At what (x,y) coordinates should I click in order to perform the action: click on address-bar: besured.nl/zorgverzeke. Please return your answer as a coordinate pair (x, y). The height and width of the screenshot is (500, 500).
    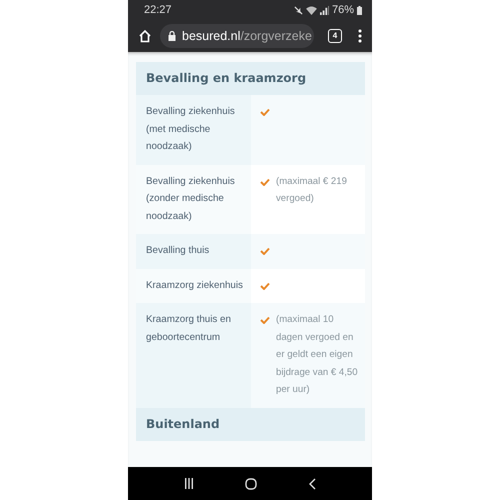
    Looking at the image, I should click on (237, 36).